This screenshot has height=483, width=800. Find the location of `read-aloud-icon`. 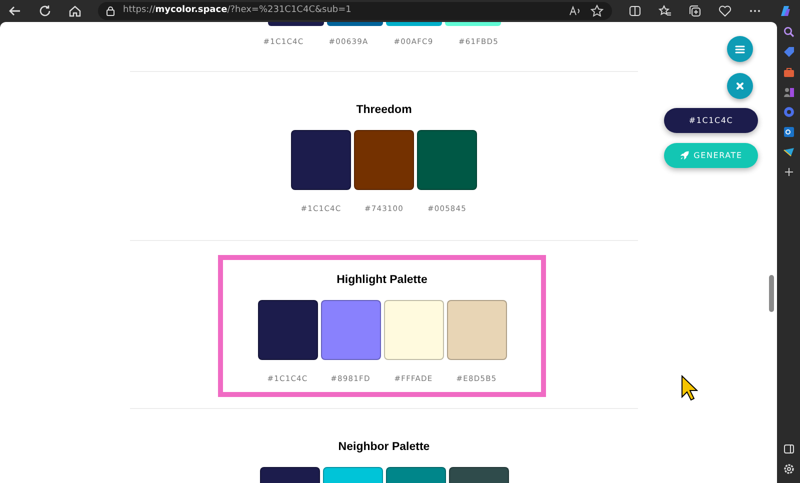

read-aloud-icon is located at coordinates (575, 11).